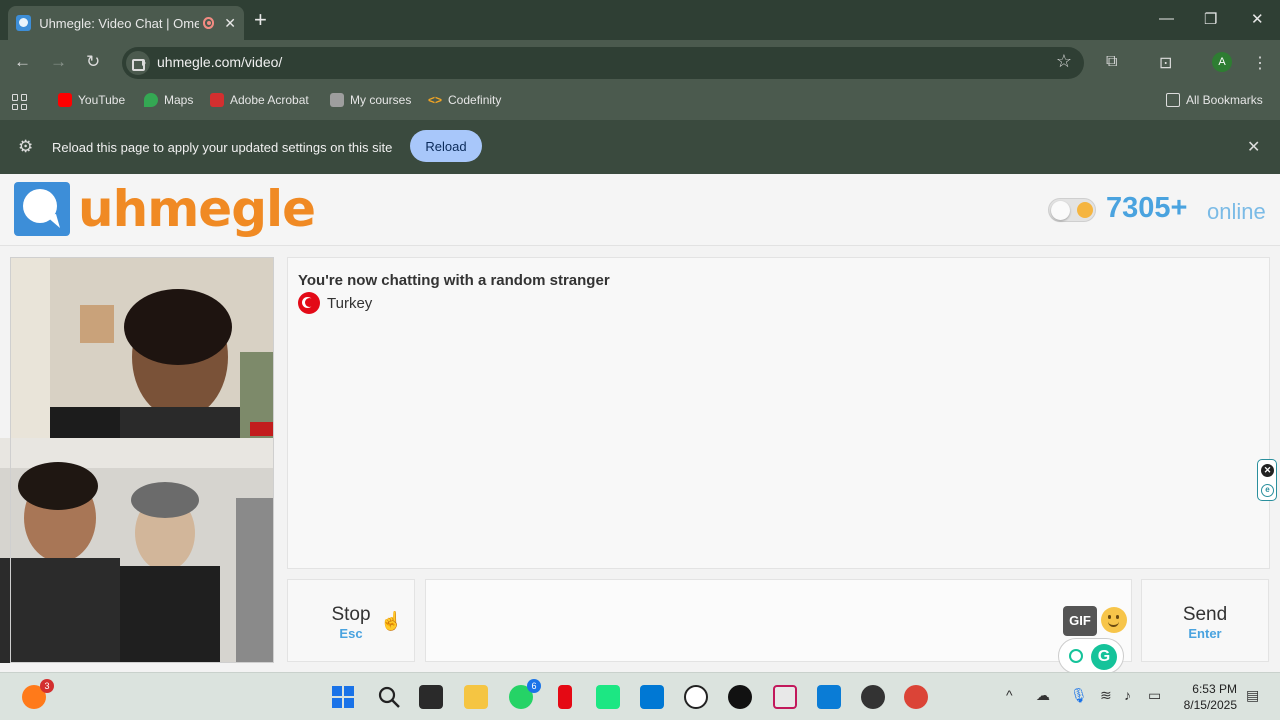 Image resolution: width=1280 pixels, height=720 pixels. Describe the element at coordinates (1165, 63) in the screenshot. I see `tab-search-icon: ⊡` at that location.